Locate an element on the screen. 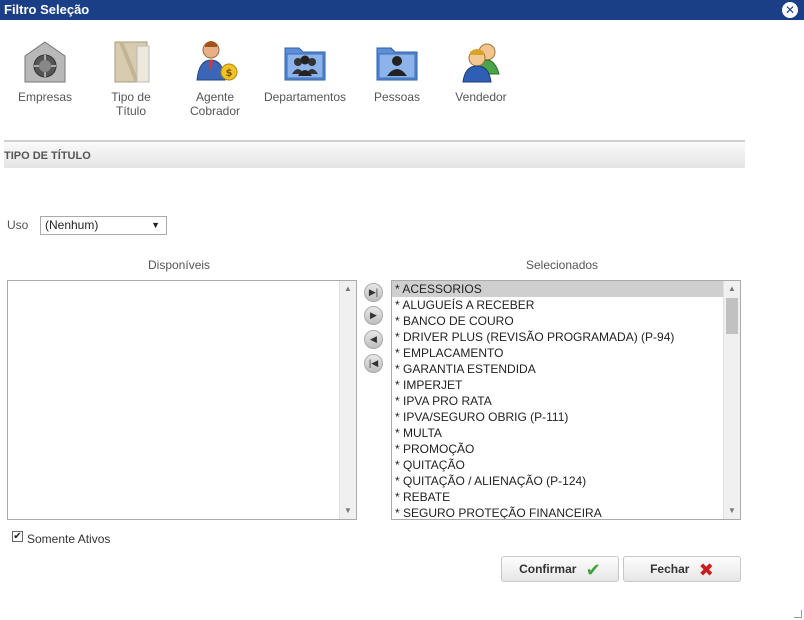 The height and width of the screenshot is (620, 804). section-header: TIPO DE TÍTULO is located at coordinates (374, 154).